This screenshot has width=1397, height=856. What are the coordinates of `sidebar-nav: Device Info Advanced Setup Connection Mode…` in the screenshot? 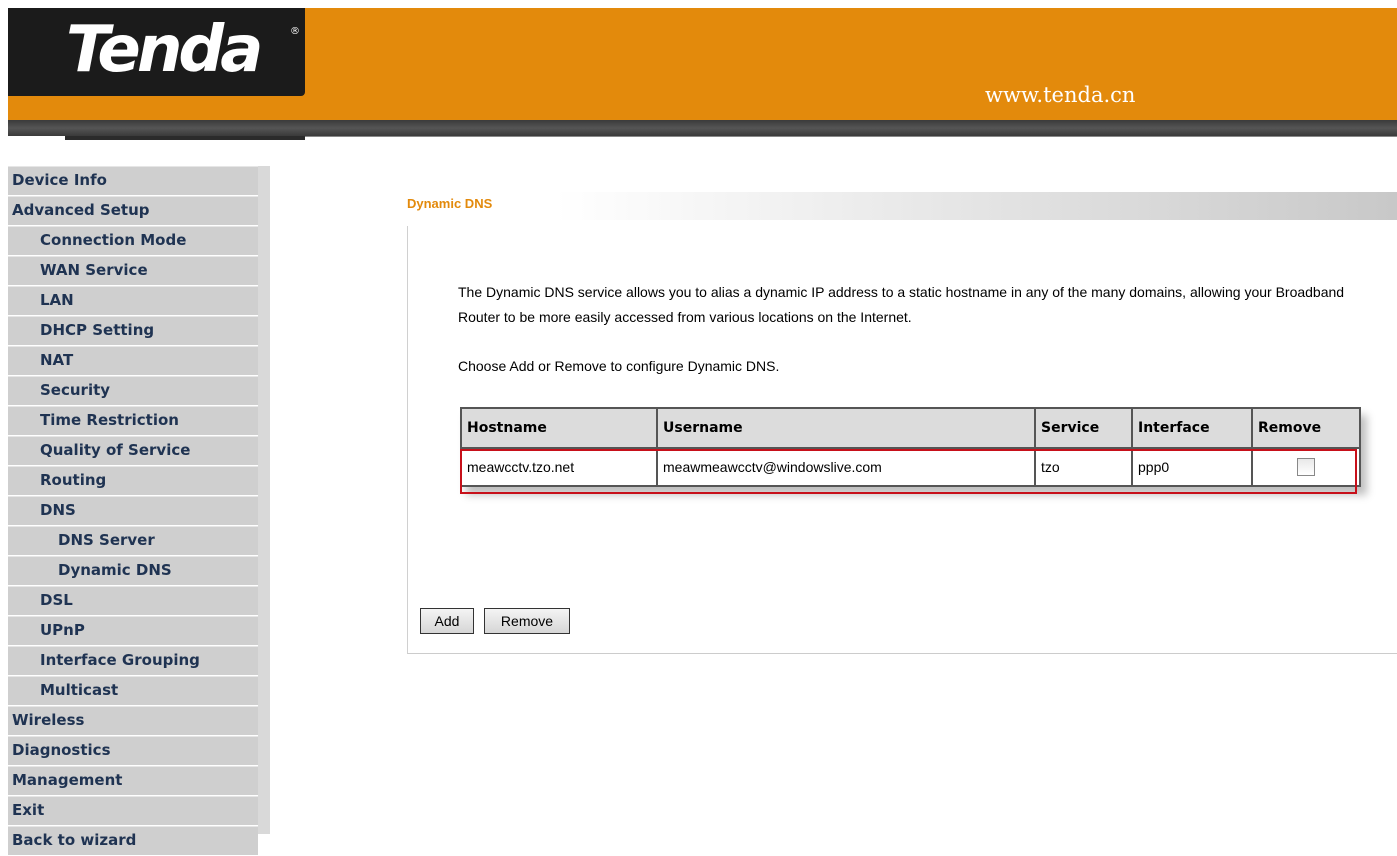 It's located at (133, 511).